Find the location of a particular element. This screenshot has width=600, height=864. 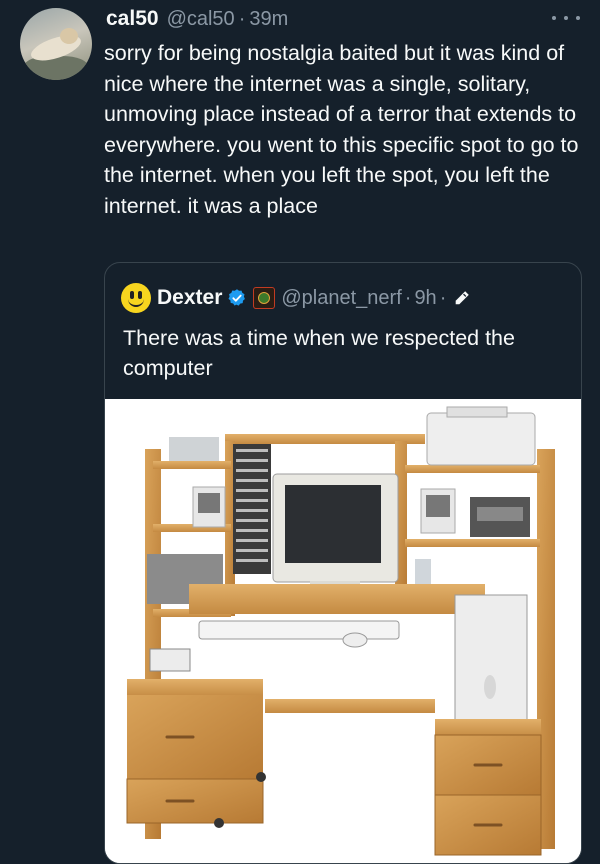

verified-badge-icon is located at coordinates (237, 297).